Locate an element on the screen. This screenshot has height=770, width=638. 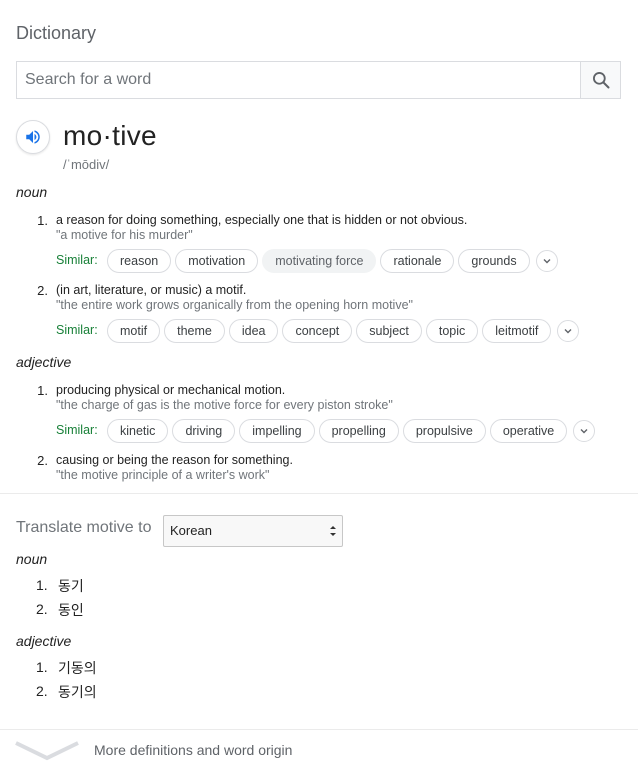
similar-chip: subject is located at coordinates (389, 331).